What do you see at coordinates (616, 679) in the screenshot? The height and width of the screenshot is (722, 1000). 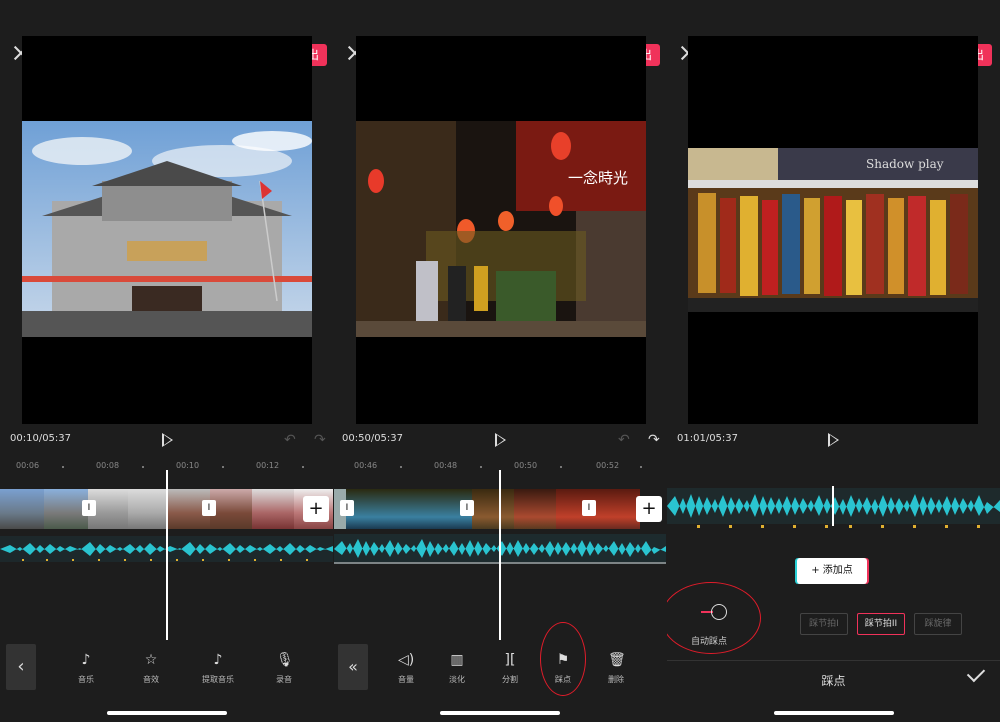 I see `tool-label: 删除` at bounding box center [616, 679].